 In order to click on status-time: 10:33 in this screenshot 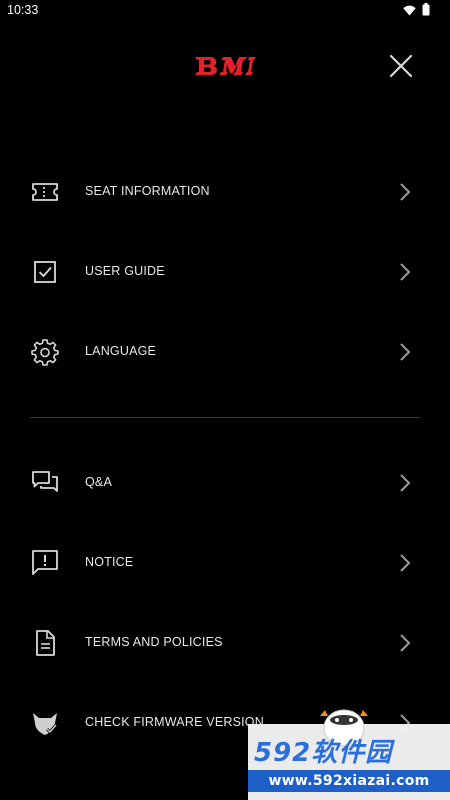, I will do `click(23, 10)`.